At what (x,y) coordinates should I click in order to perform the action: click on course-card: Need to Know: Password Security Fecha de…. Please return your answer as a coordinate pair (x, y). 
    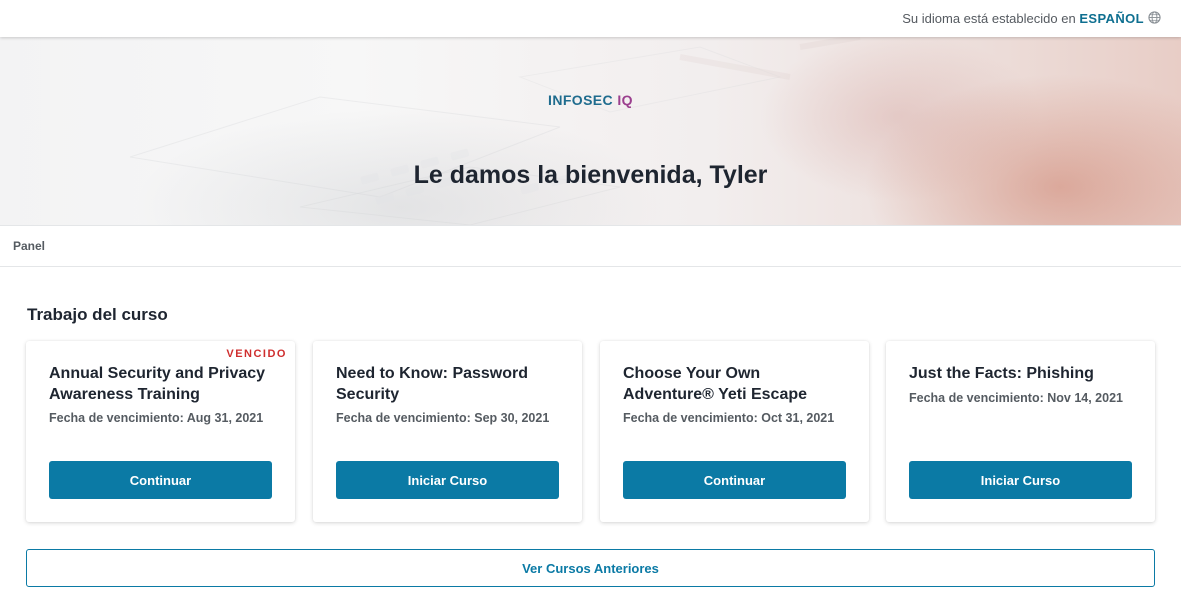
    Looking at the image, I should click on (447, 431).